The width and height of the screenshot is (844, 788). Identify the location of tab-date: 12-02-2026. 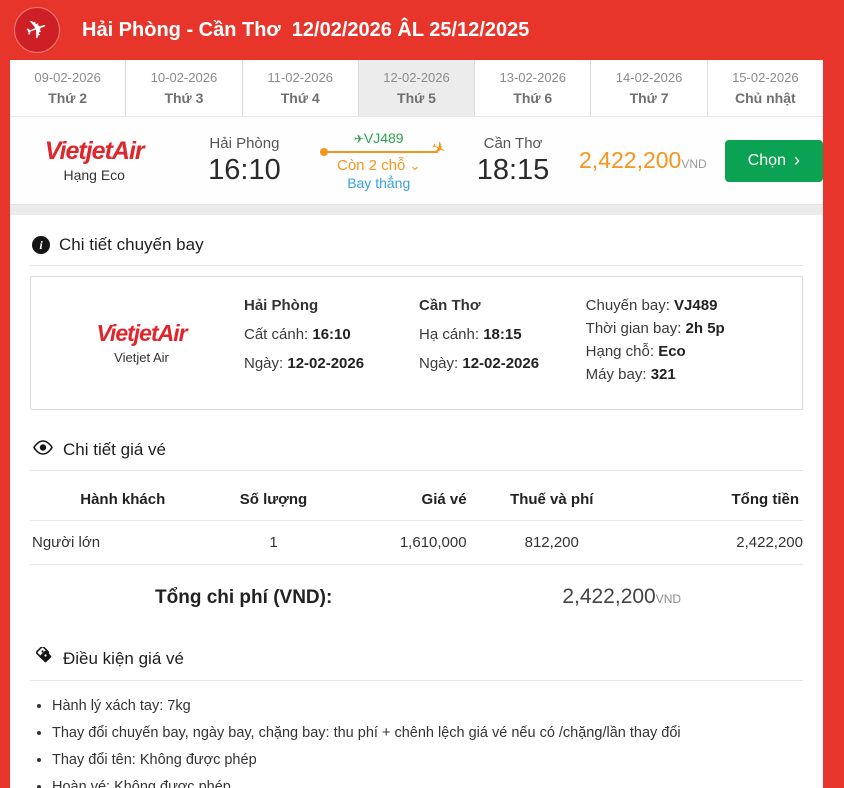
(416, 77).